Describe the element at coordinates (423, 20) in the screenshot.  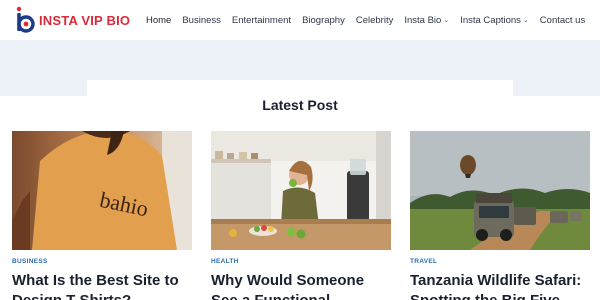
I see `nav-insta-bio-label: Insta Bio` at that location.